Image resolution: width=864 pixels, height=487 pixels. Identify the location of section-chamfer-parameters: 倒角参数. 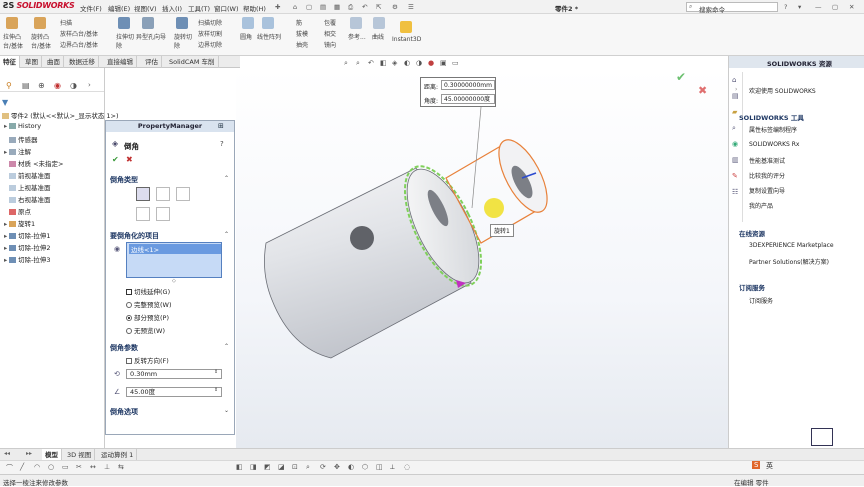
(124, 348).